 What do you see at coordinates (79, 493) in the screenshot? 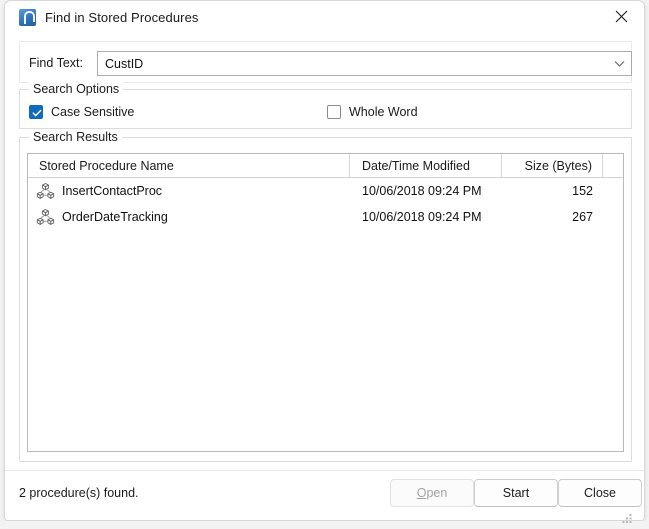
I see `status-text: 2 procedure(s) found.` at bounding box center [79, 493].